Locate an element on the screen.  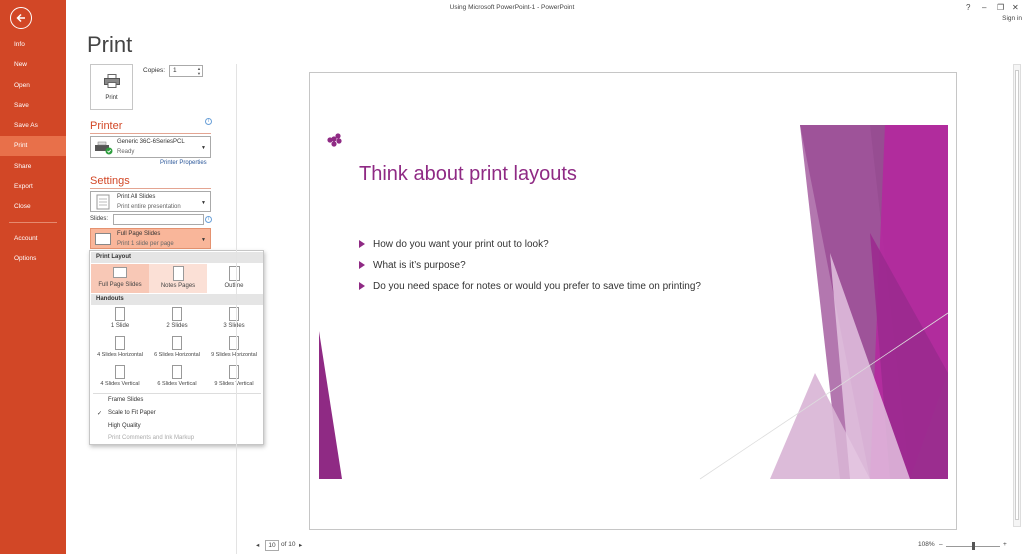
scrollbar-thumb is located at coordinates (1017, 295).